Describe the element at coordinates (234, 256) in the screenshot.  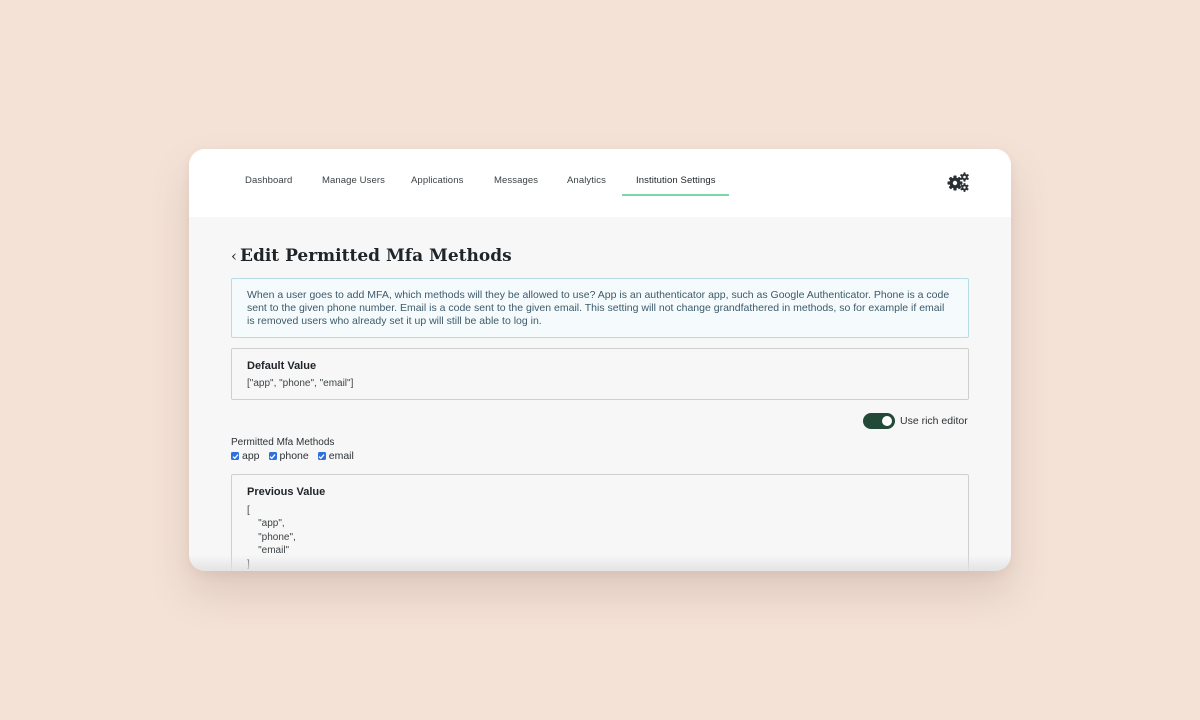
I see `chevron-left-icon: ‹` at that location.